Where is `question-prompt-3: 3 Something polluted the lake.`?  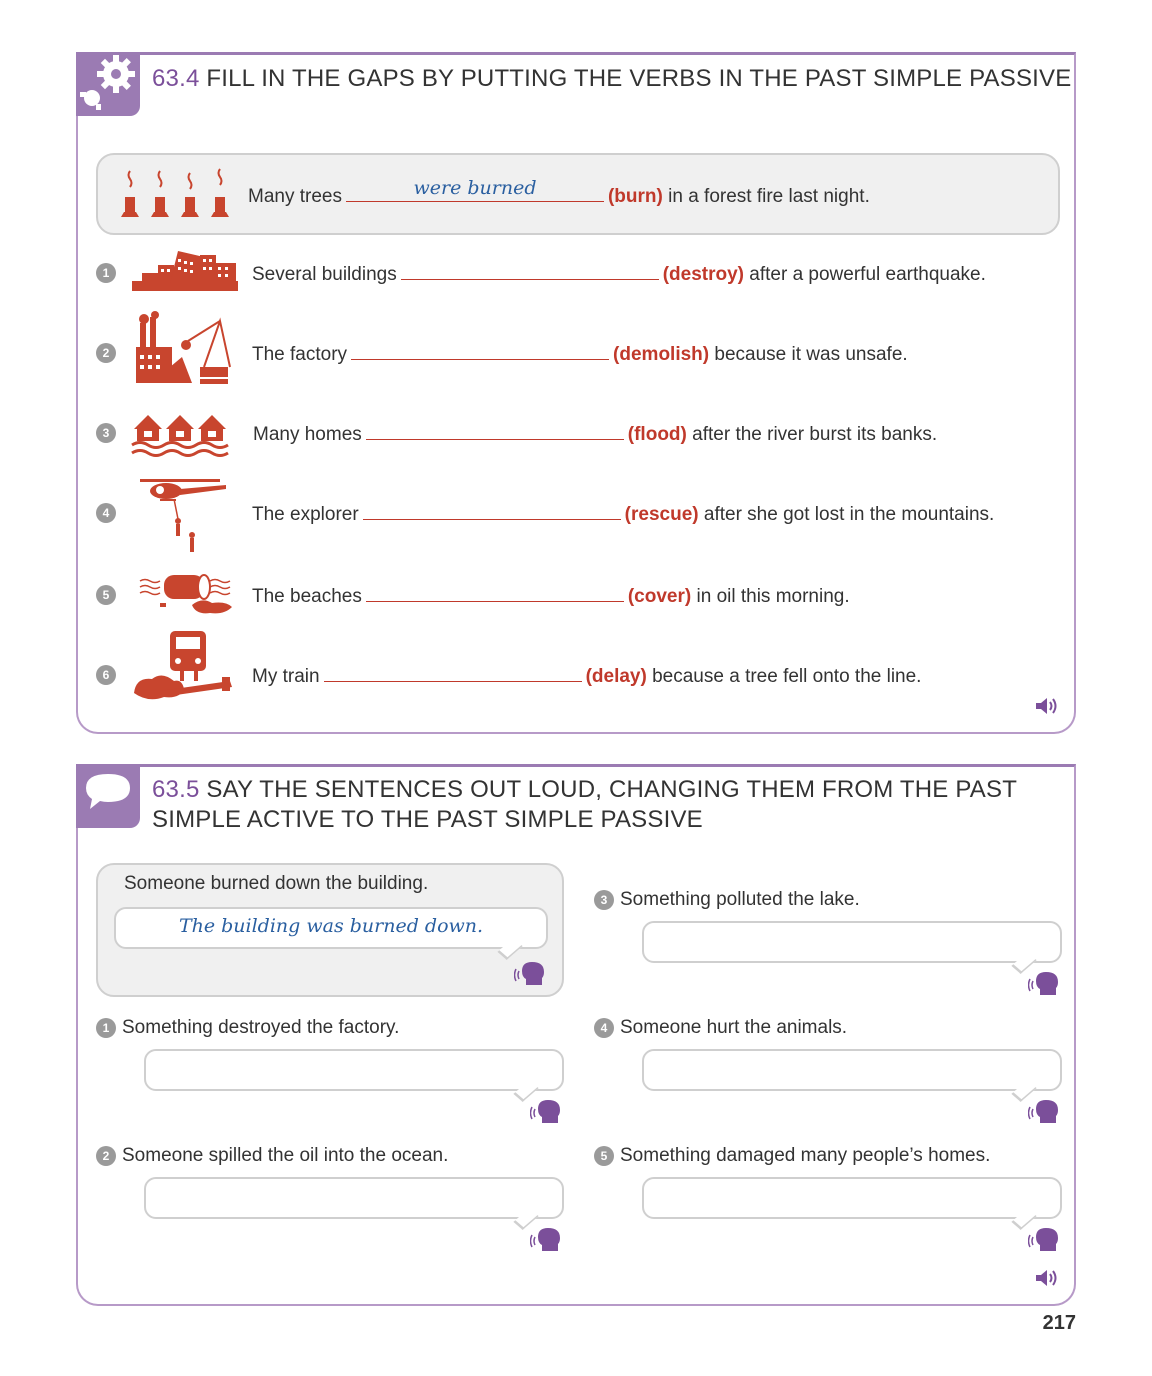 question-prompt-3: 3 Something polluted the lake. is located at coordinates (727, 900).